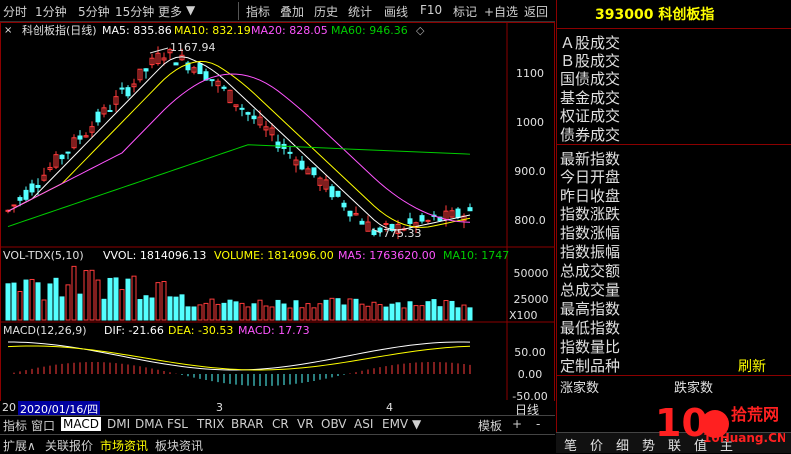 This screenshot has height=454, width=791. What do you see at coordinates (476, 255) in the screenshot?
I see `vol-ma10-label: MA10: 1747` at bounding box center [476, 255].